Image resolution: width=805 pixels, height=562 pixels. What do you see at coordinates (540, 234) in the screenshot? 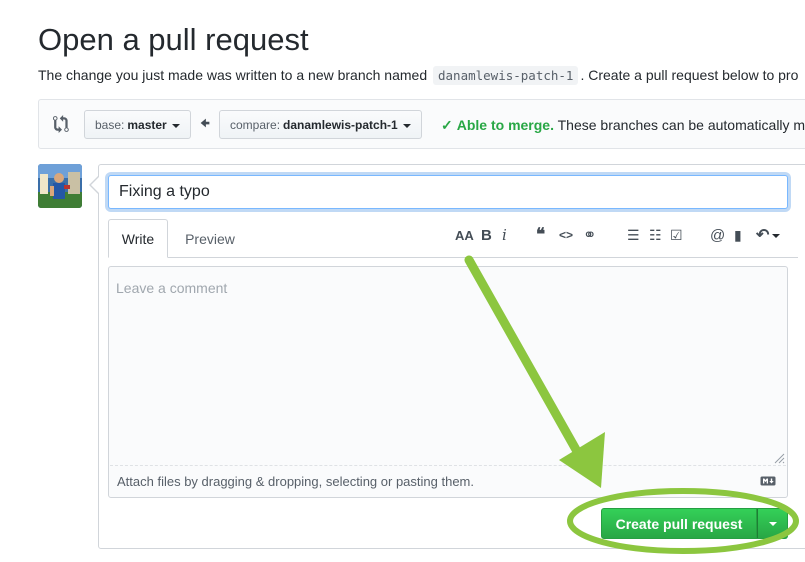
I see `quote-icon: ❝` at bounding box center [540, 234].